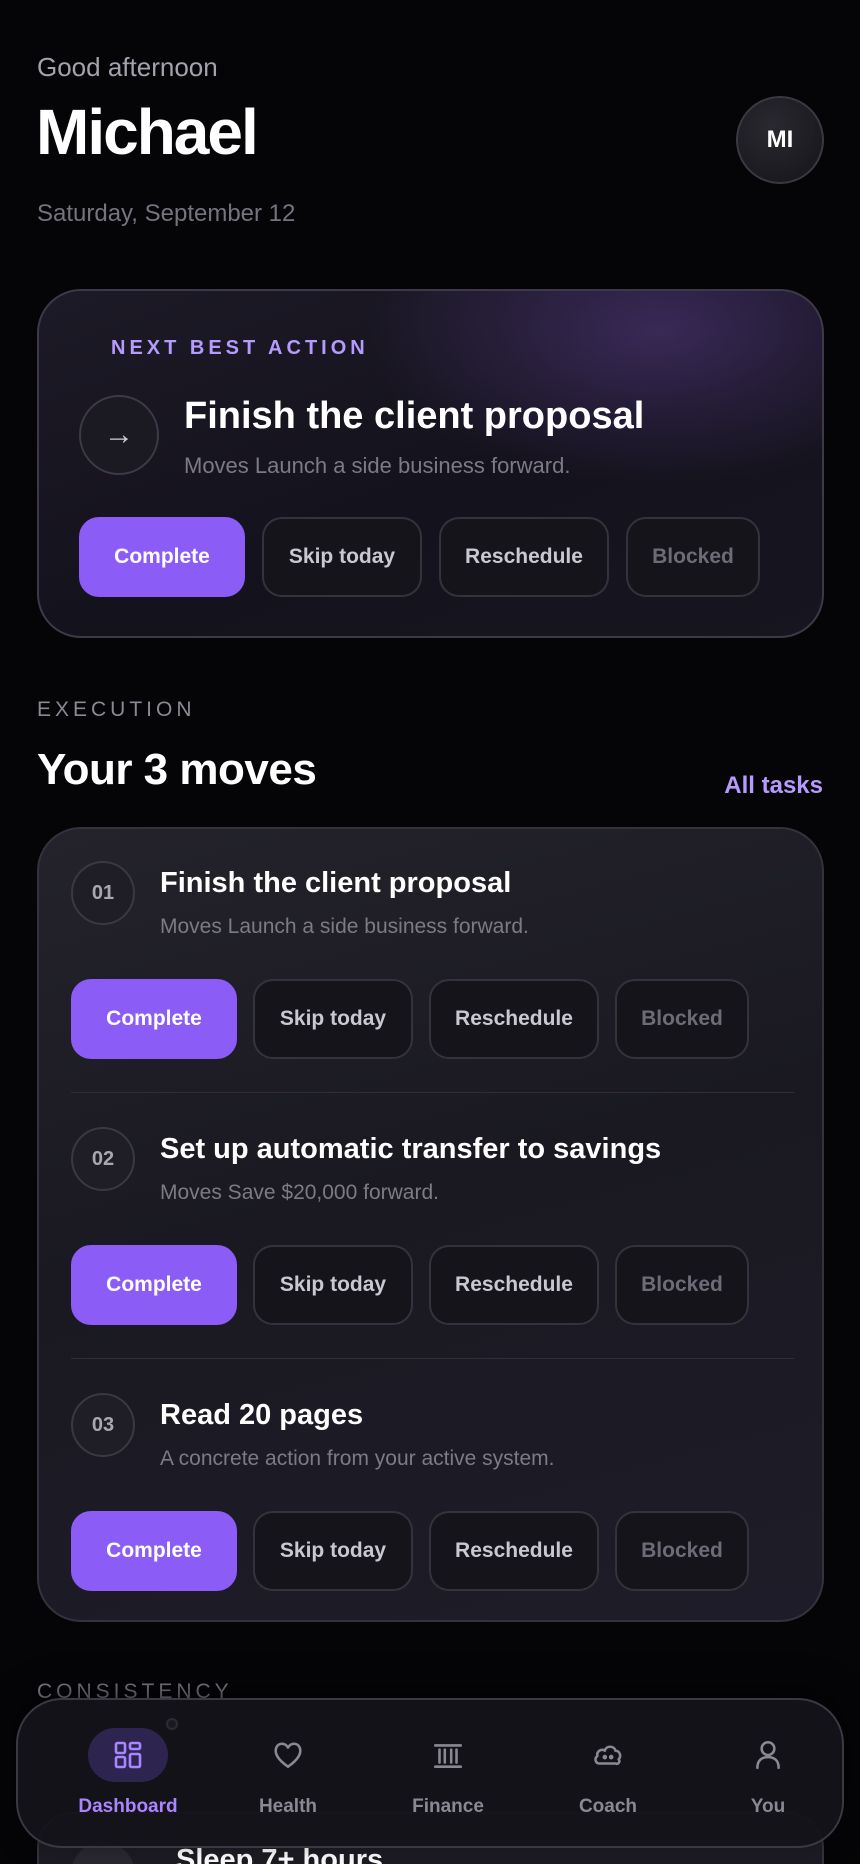  What do you see at coordinates (172, 1724) in the screenshot?
I see `notification-dot` at bounding box center [172, 1724].